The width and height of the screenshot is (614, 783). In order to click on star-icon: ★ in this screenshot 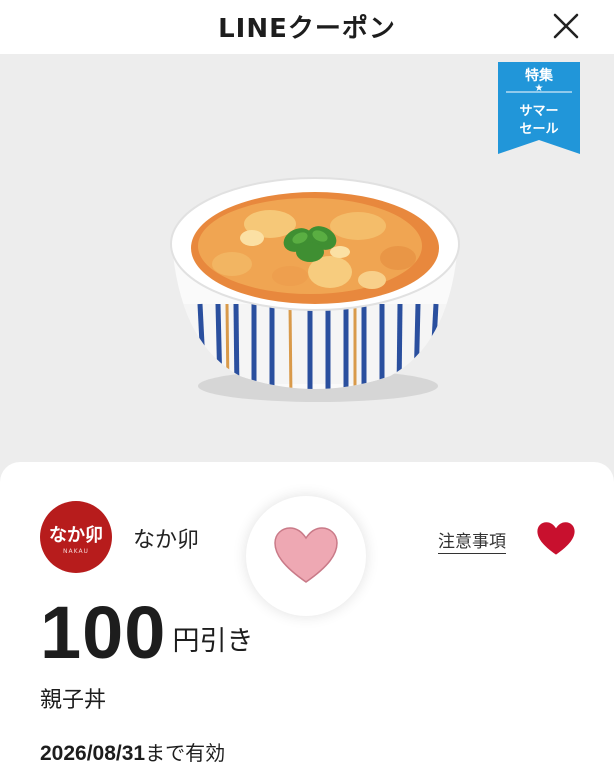, I will do `click(539, 88)`.